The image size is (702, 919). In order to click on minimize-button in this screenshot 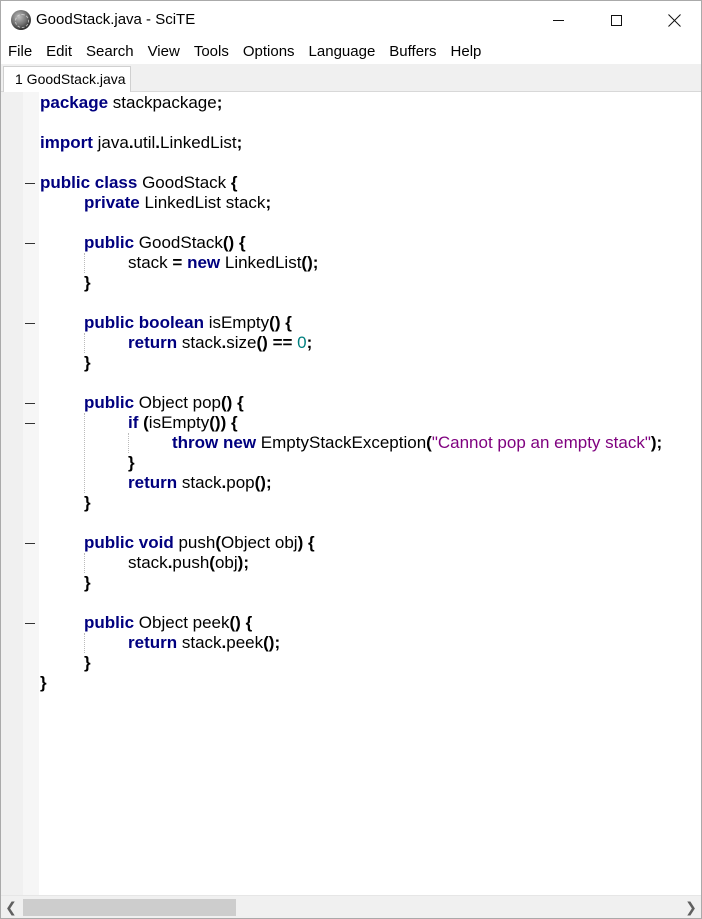, I will do `click(558, 20)`.